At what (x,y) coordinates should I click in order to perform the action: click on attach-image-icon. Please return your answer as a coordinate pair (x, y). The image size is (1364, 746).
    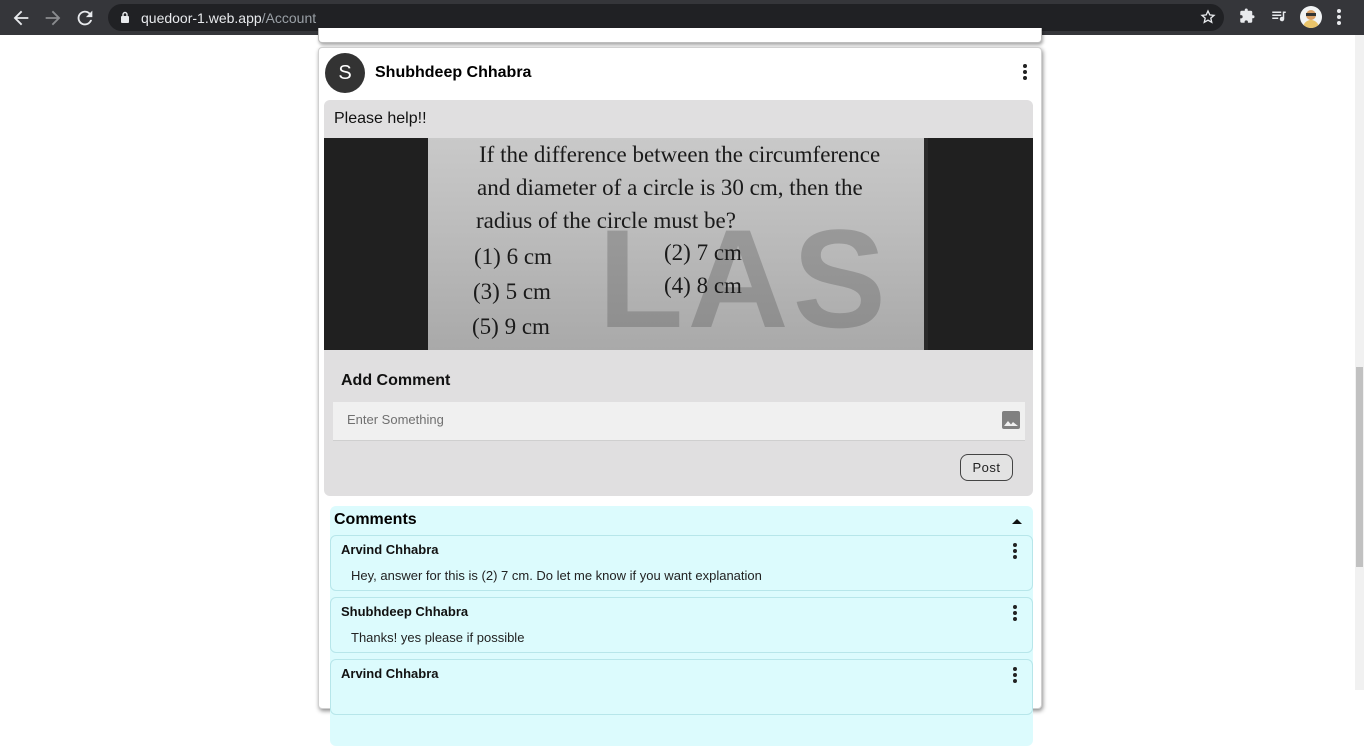
    Looking at the image, I should click on (1011, 420).